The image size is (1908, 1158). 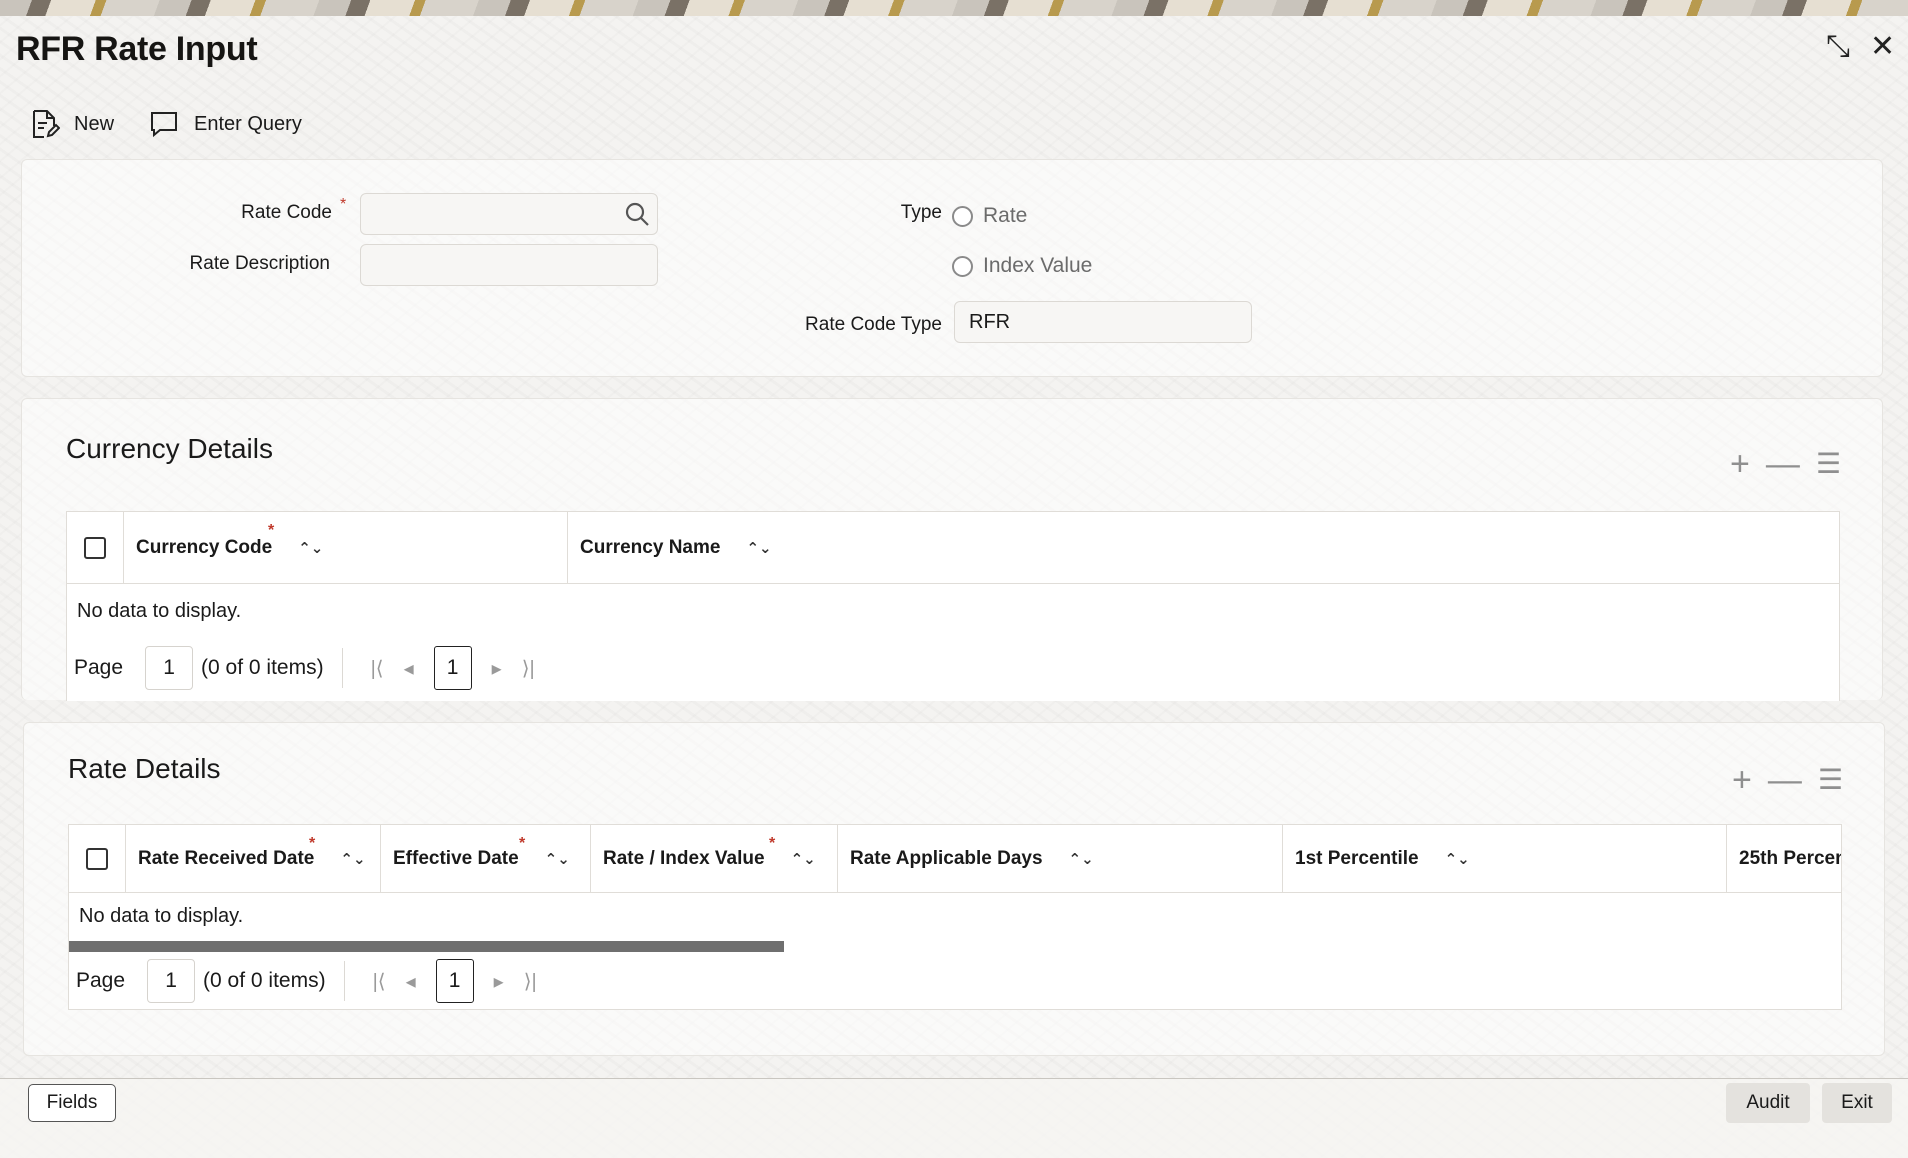 What do you see at coordinates (1838, 47) in the screenshot?
I see `minimize-icon: ⤡` at bounding box center [1838, 47].